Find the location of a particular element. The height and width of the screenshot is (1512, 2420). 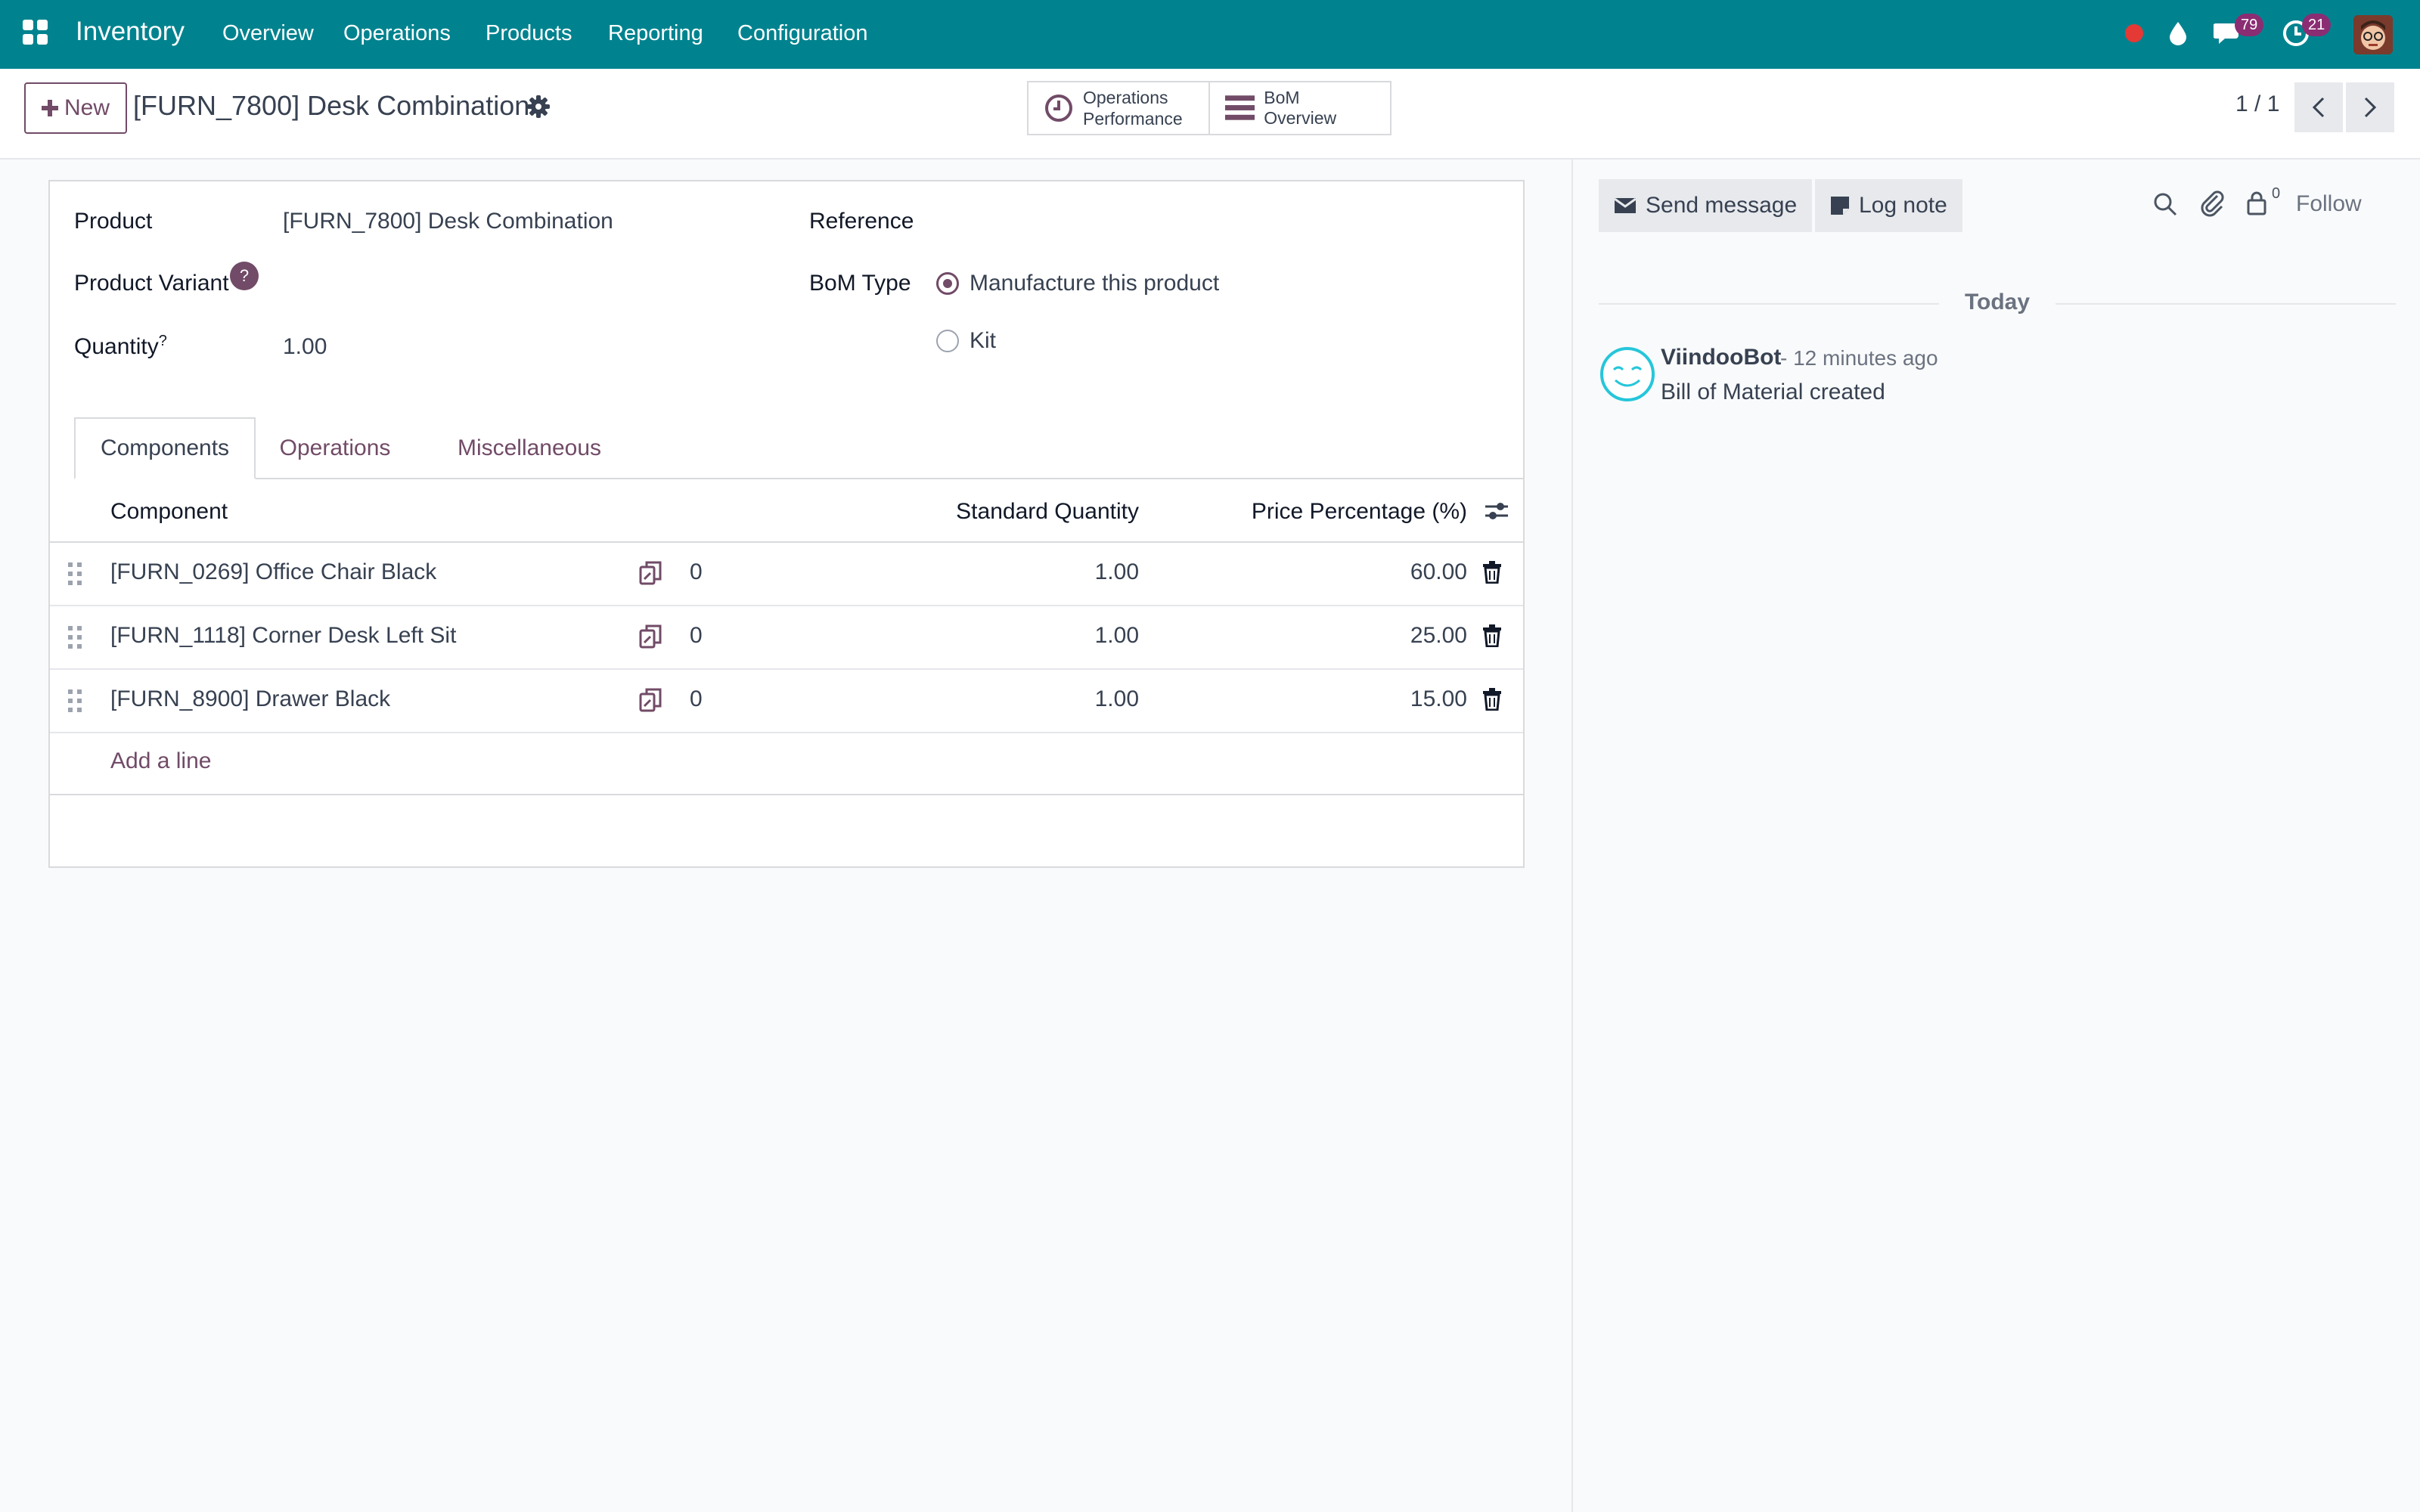

component-name: [FURN_1118] Corner Desk Left Sit is located at coordinates (283, 636).